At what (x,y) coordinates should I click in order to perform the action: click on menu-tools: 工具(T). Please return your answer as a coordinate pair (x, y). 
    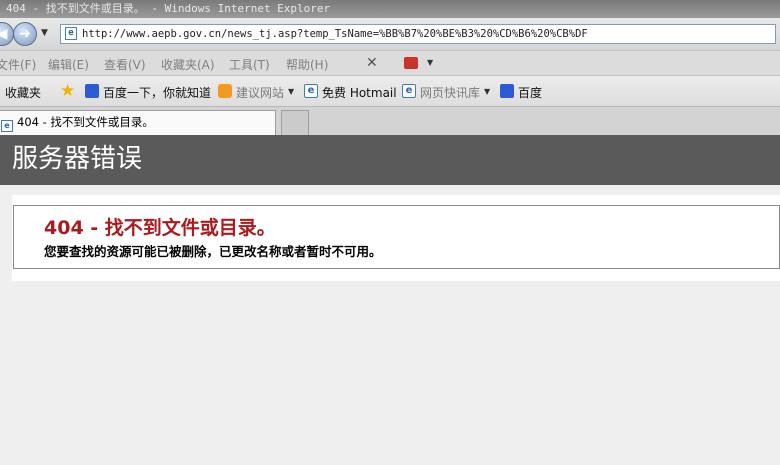
    Looking at the image, I should click on (249, 64).